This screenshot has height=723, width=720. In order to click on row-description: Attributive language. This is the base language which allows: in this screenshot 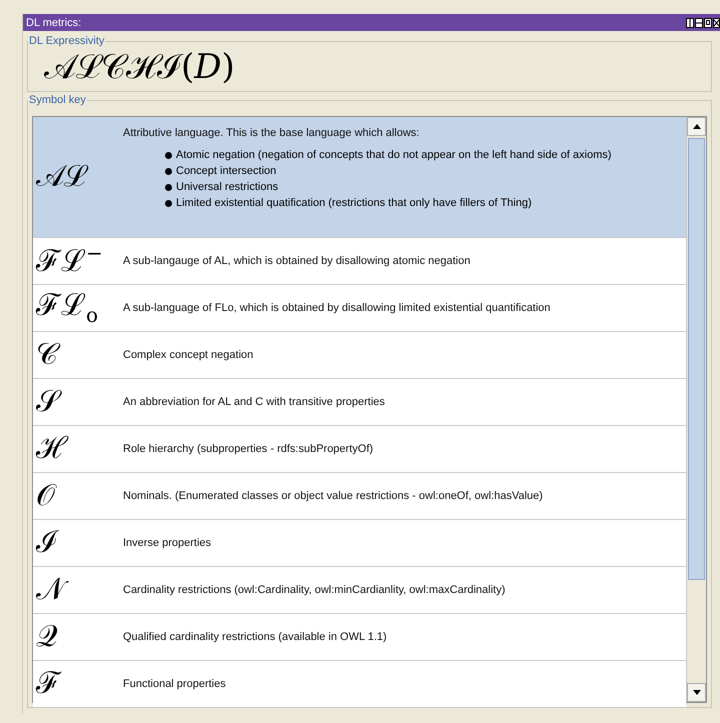, I will do `click(271, 133)`.